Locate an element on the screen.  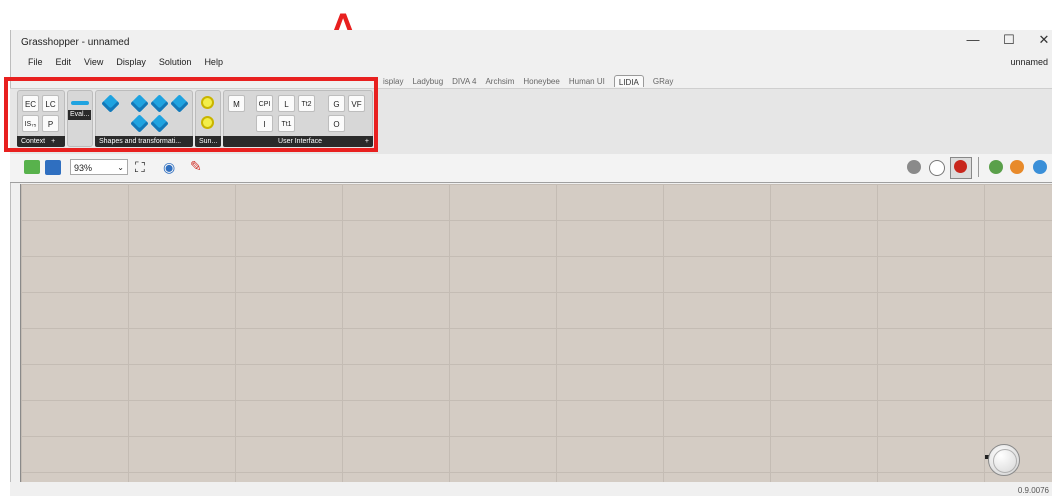
version-label: 0.9.0076 is located at coordinates (1033, 490).